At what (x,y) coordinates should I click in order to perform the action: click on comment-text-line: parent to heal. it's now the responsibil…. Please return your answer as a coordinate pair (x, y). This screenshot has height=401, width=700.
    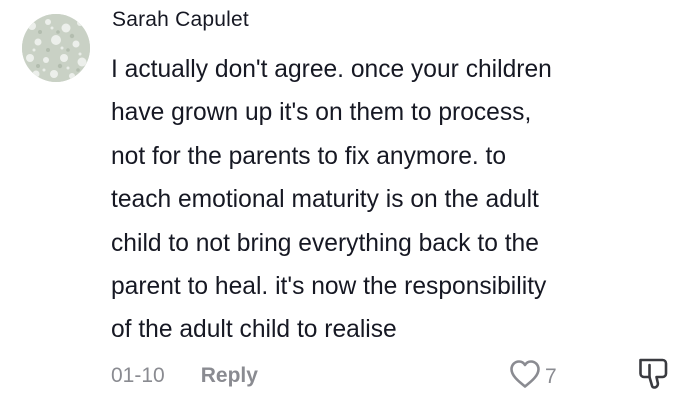
    Looking at the image, I should click on (329, 287).